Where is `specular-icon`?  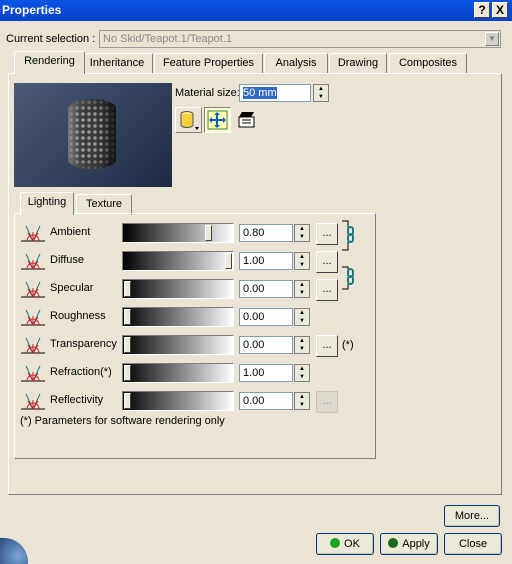 specular-icon is located at coordinates (33, 289).